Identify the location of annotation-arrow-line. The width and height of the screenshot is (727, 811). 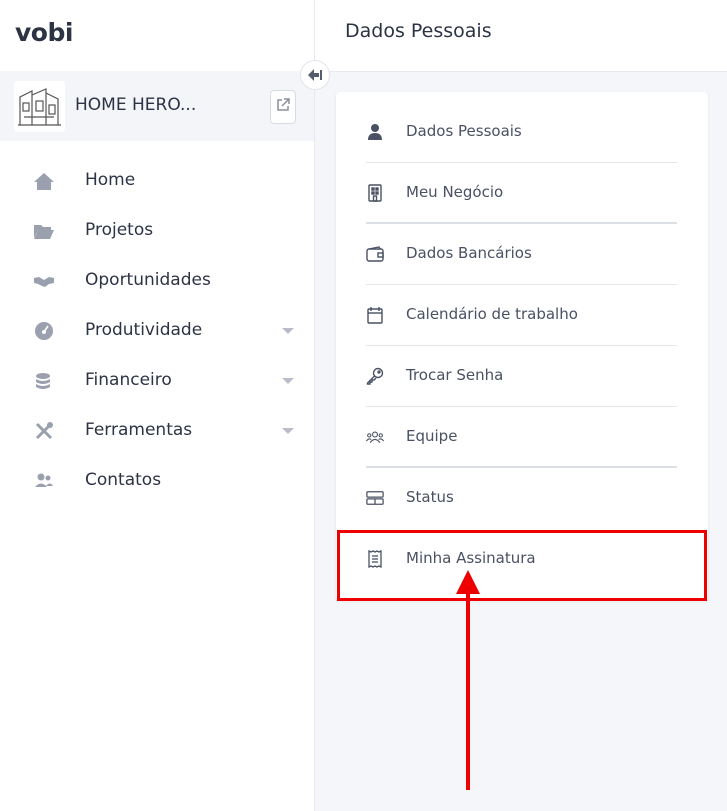
(468, 687).